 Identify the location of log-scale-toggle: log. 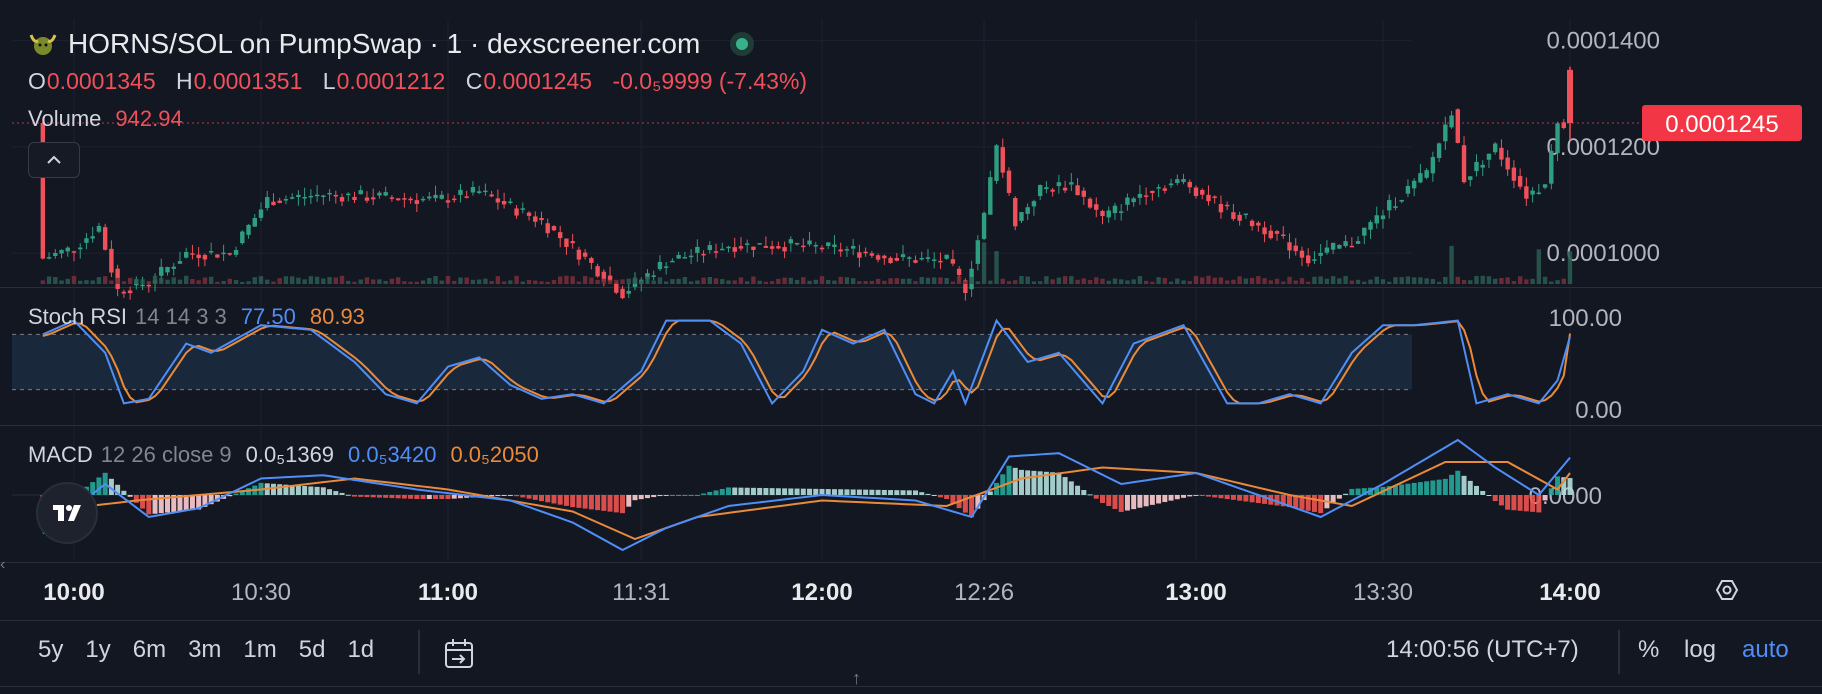
(1700, 650).